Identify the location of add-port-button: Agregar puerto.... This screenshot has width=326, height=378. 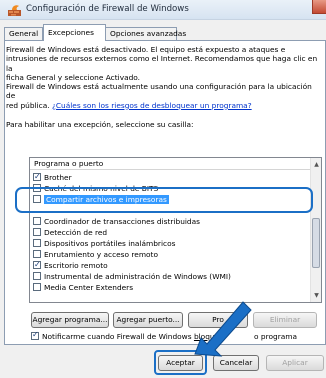
(148, 320).